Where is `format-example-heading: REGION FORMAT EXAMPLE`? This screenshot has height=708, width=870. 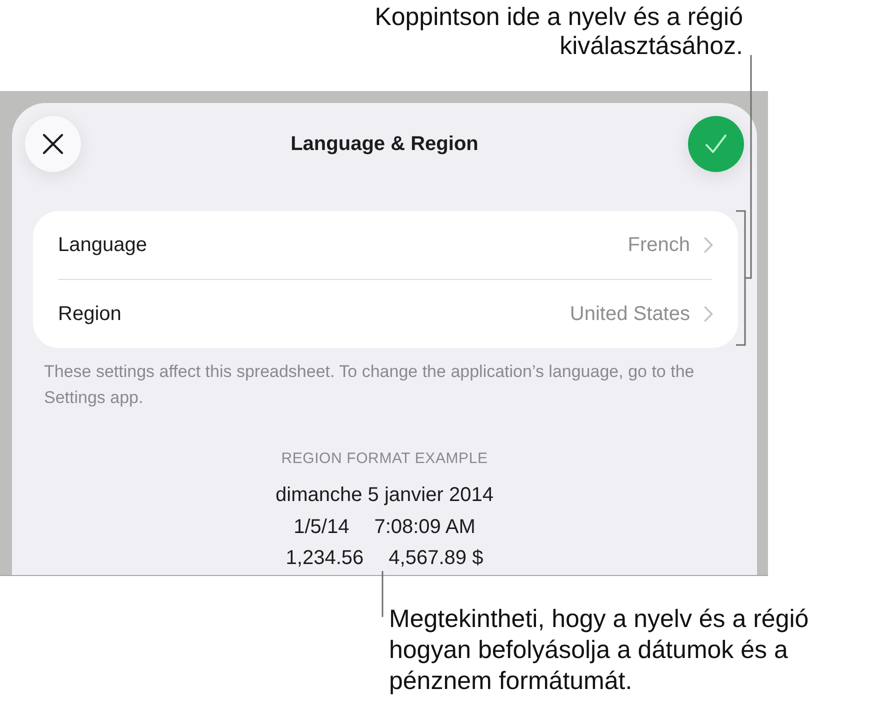
format-example-heading: REGION FORMAT EXAMPLE is located at coordinates (384, 459).